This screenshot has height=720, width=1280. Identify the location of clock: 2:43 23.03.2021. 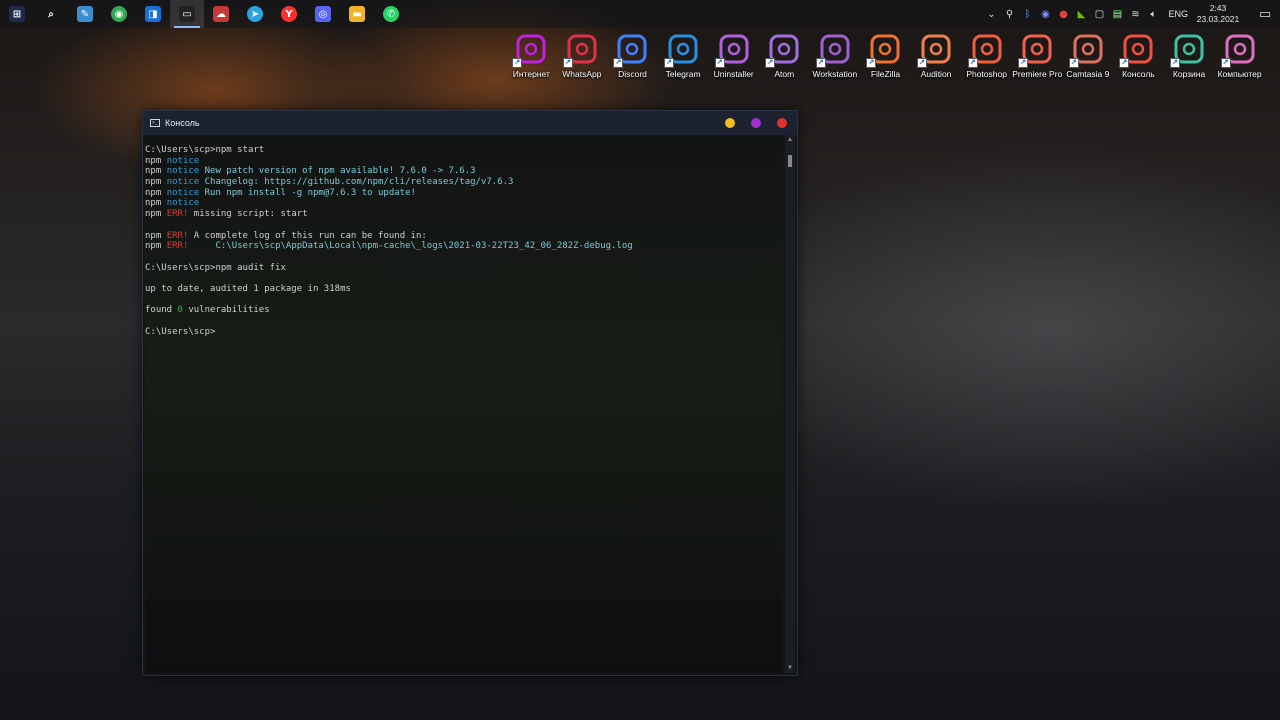
(1218, 14).